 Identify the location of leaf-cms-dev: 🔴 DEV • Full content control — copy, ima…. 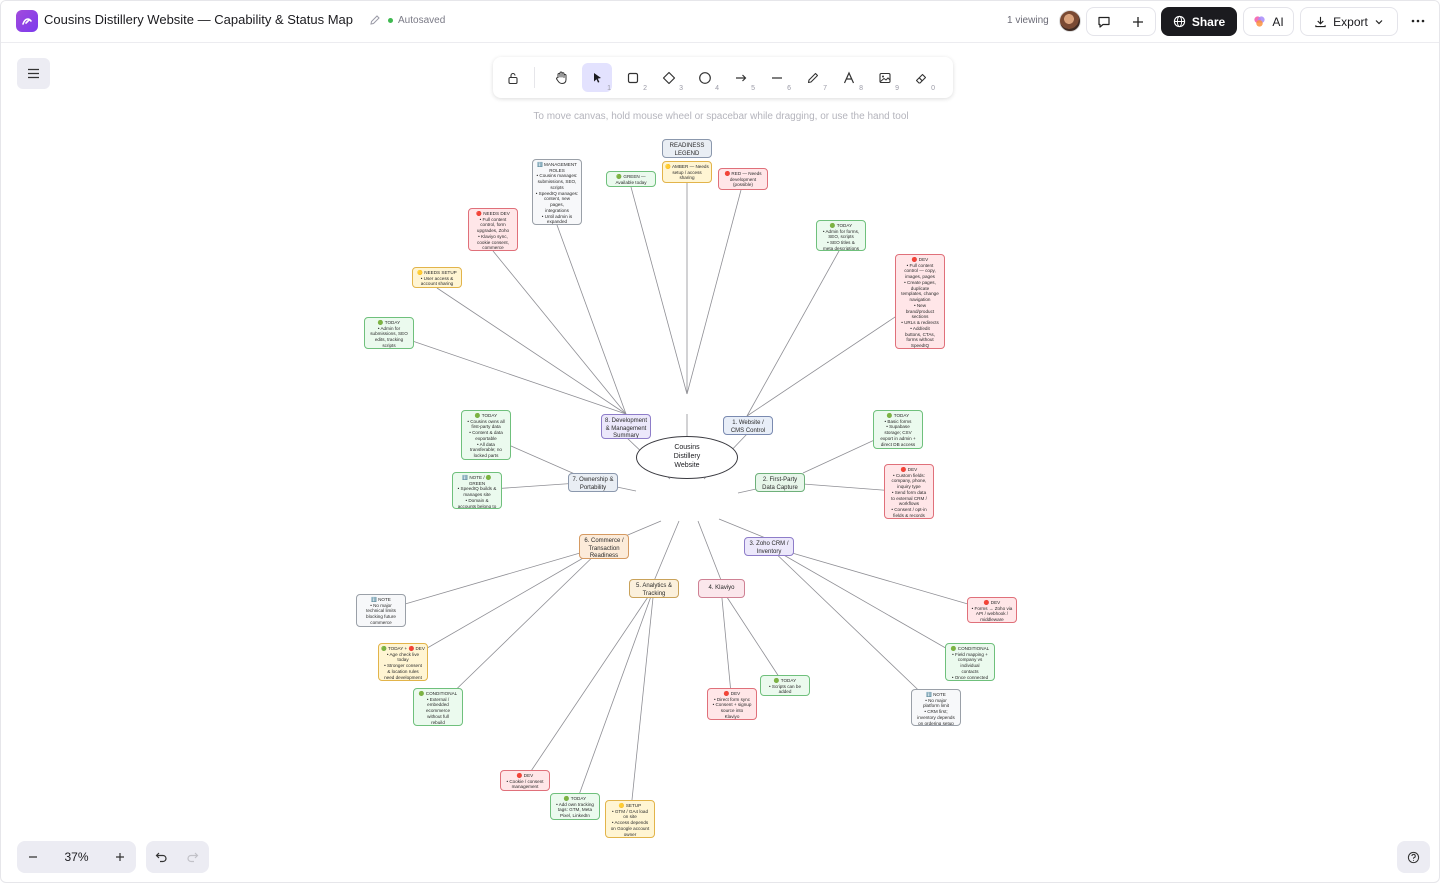
(920, 301).